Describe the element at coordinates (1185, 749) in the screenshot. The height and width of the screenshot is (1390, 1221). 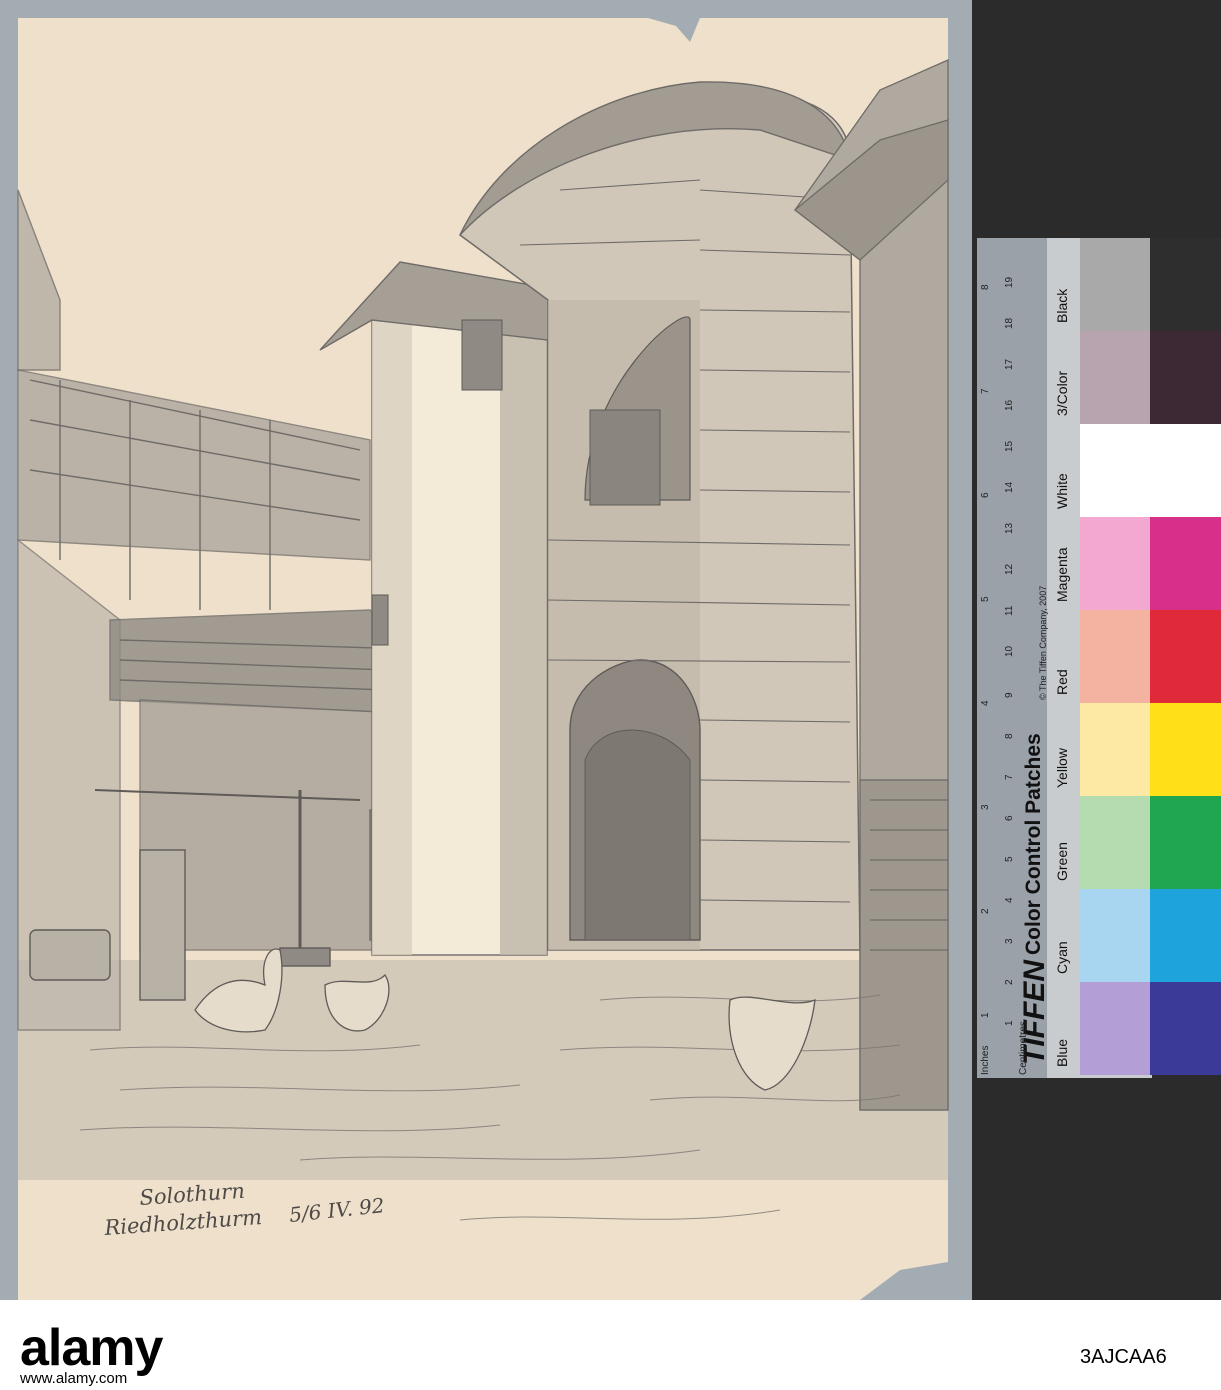
I see `patch-dark-yellow` at that location.